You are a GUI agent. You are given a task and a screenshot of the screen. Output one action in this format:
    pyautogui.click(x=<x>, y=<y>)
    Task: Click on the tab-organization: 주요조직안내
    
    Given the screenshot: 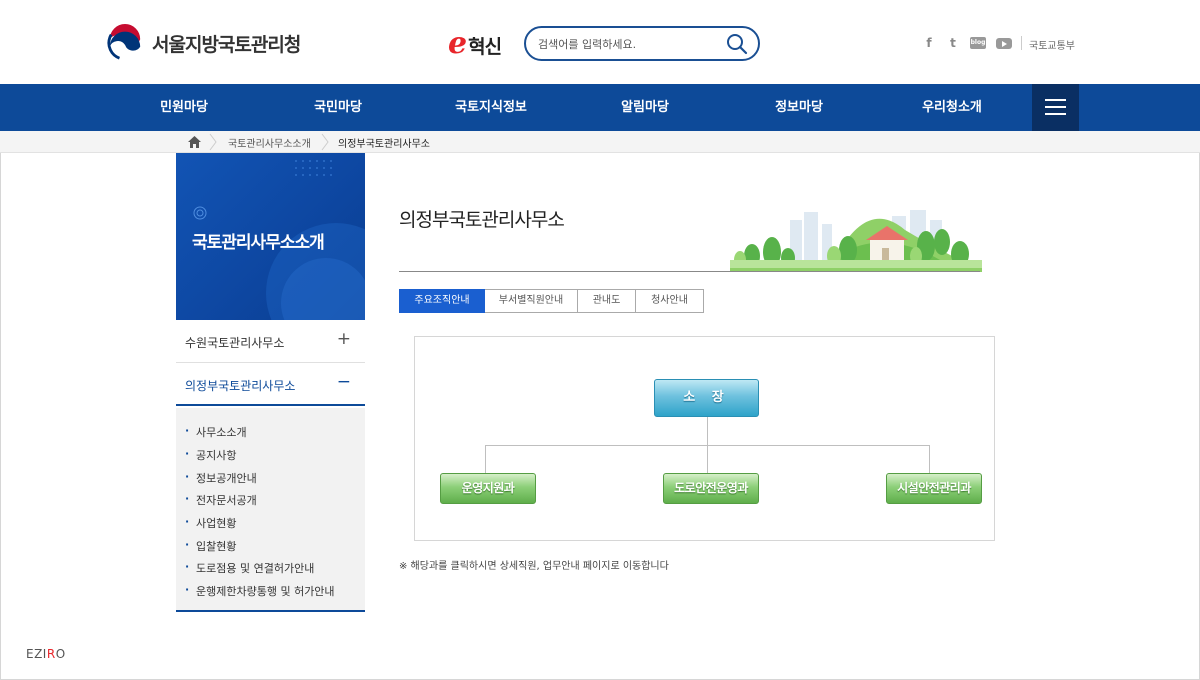 What is the action you would take?
    pyautogui.click(x=442, y=301)
    